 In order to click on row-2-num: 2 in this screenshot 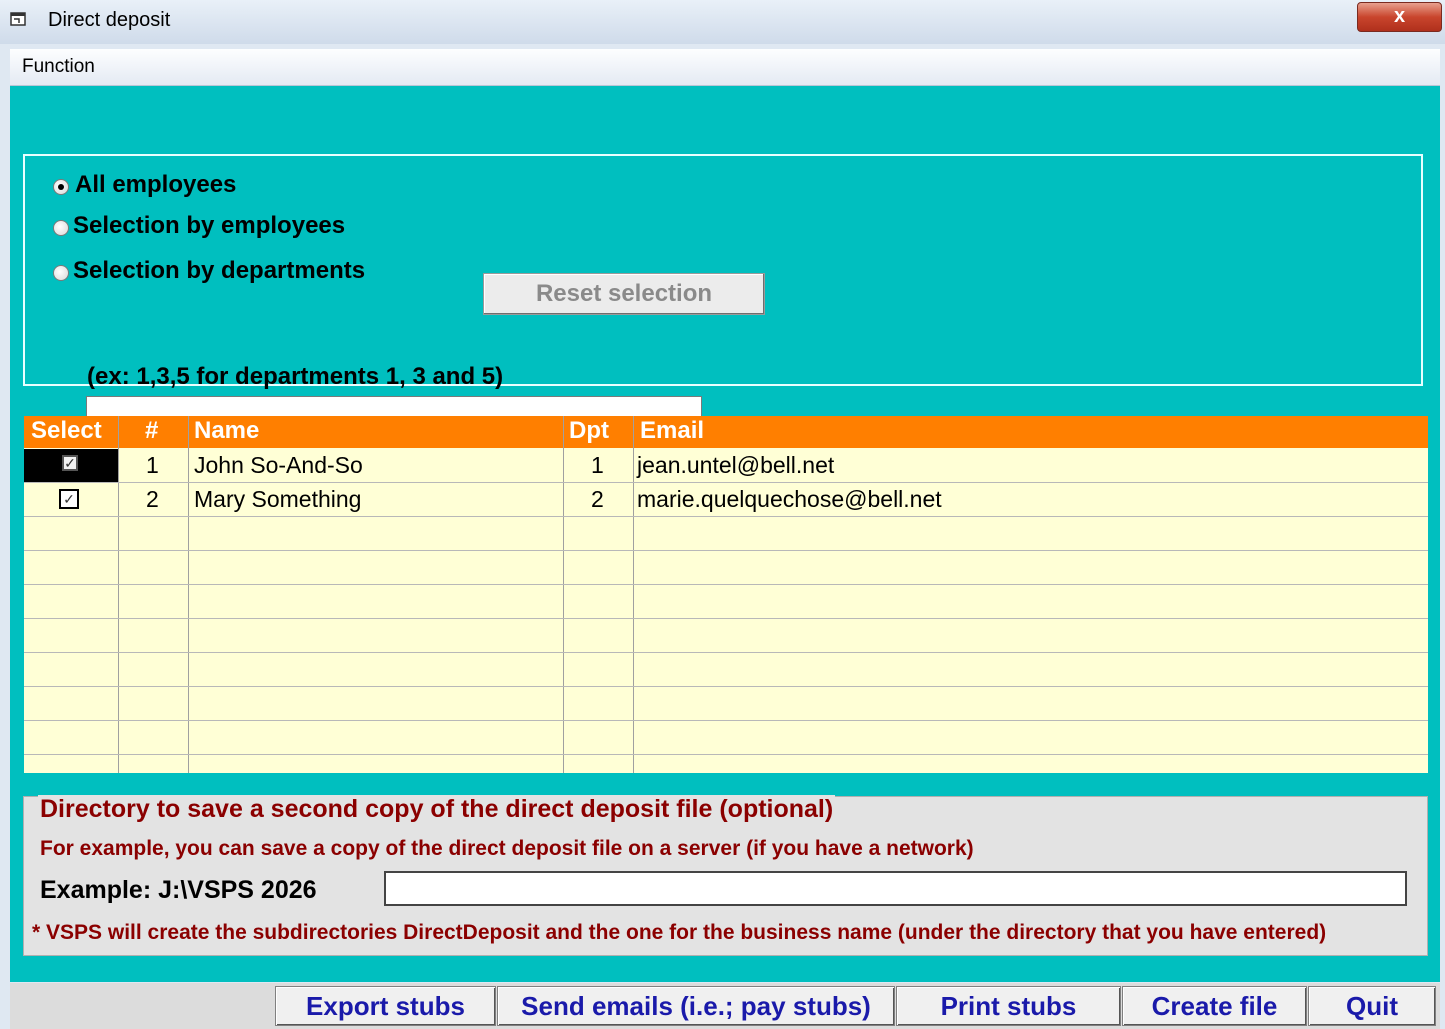, I will do `click(152, 499)`.